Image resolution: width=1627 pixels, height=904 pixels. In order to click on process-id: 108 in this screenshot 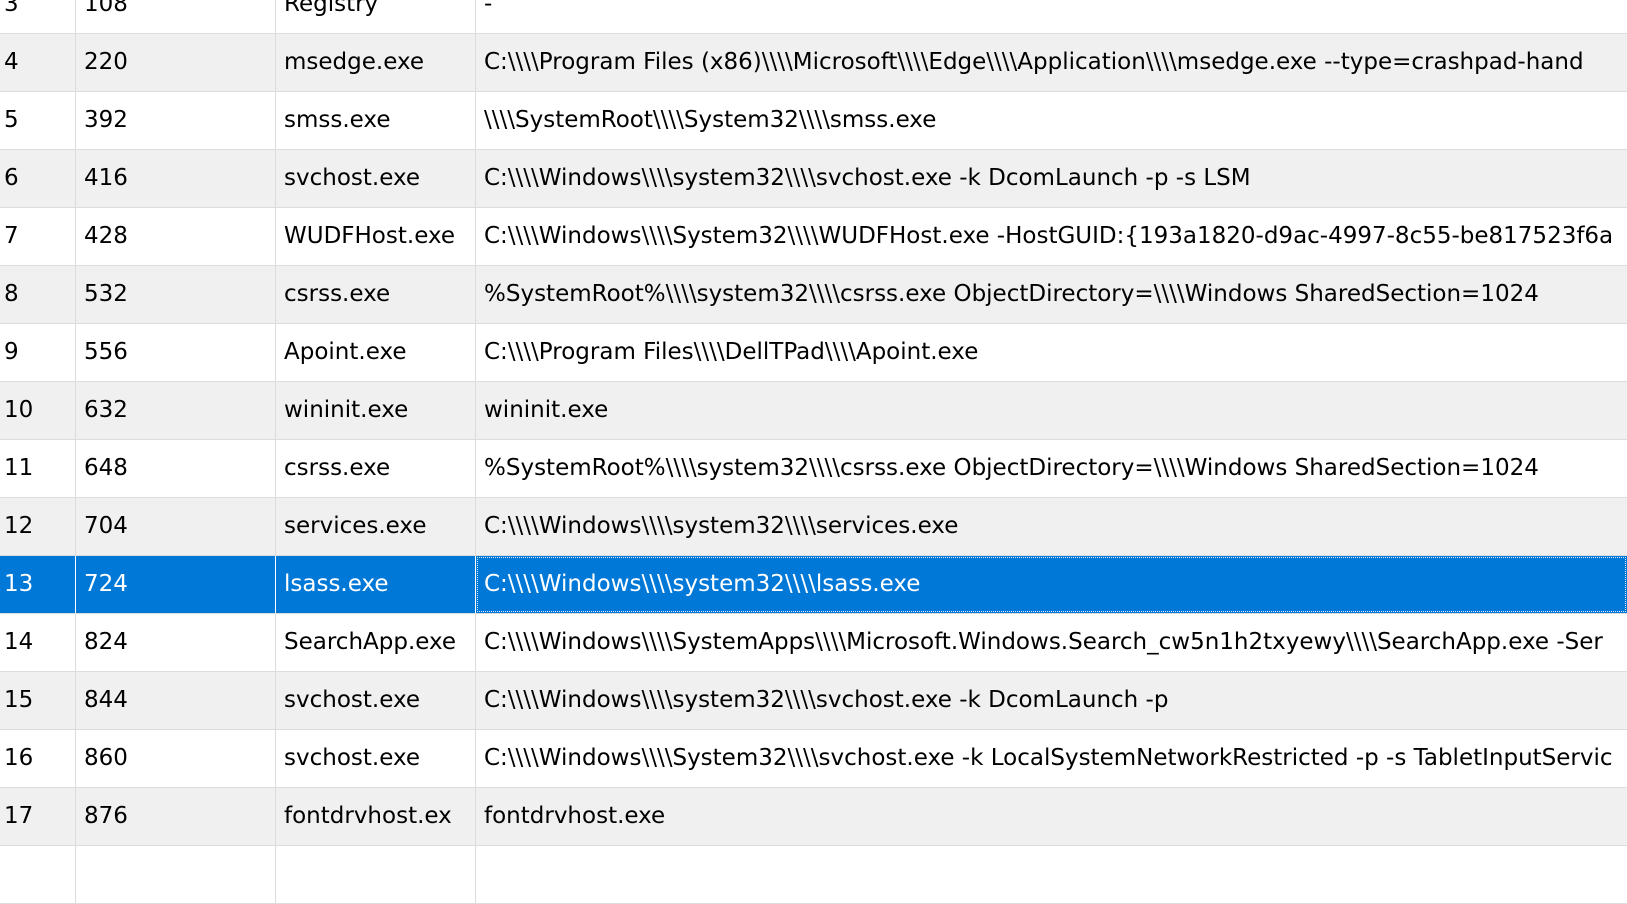, I will do `click(176, 16)`.